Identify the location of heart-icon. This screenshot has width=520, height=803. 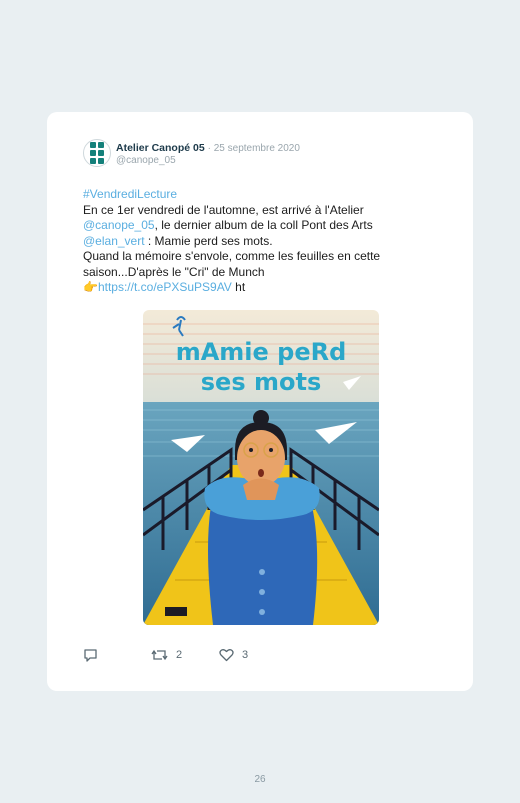
(226, 655).